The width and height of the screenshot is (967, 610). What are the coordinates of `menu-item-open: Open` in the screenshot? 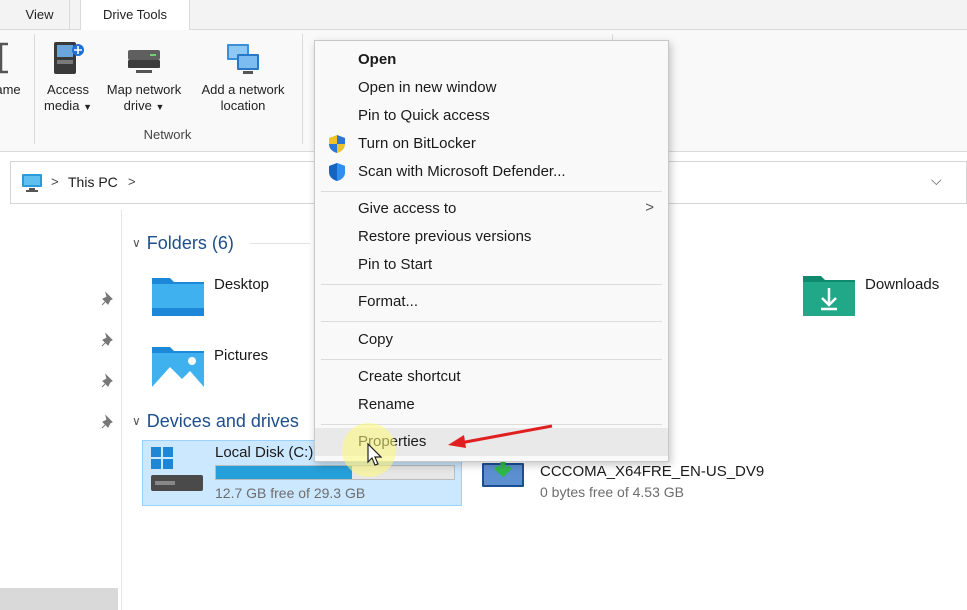 It's located at (491, 60).